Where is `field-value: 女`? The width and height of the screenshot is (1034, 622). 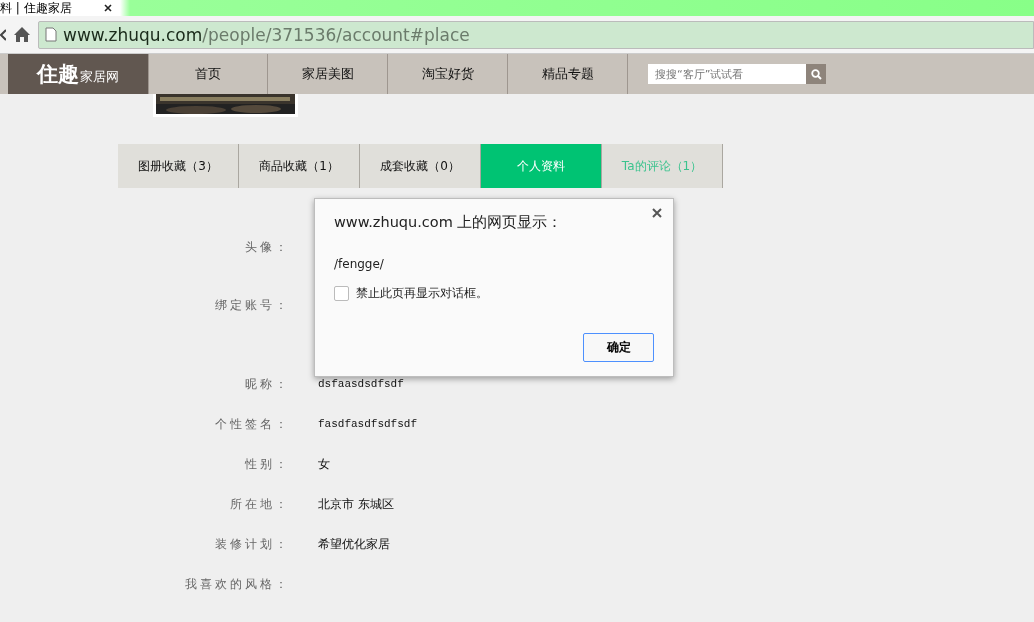 field-value: 女 is located at coordinates (324, 464).